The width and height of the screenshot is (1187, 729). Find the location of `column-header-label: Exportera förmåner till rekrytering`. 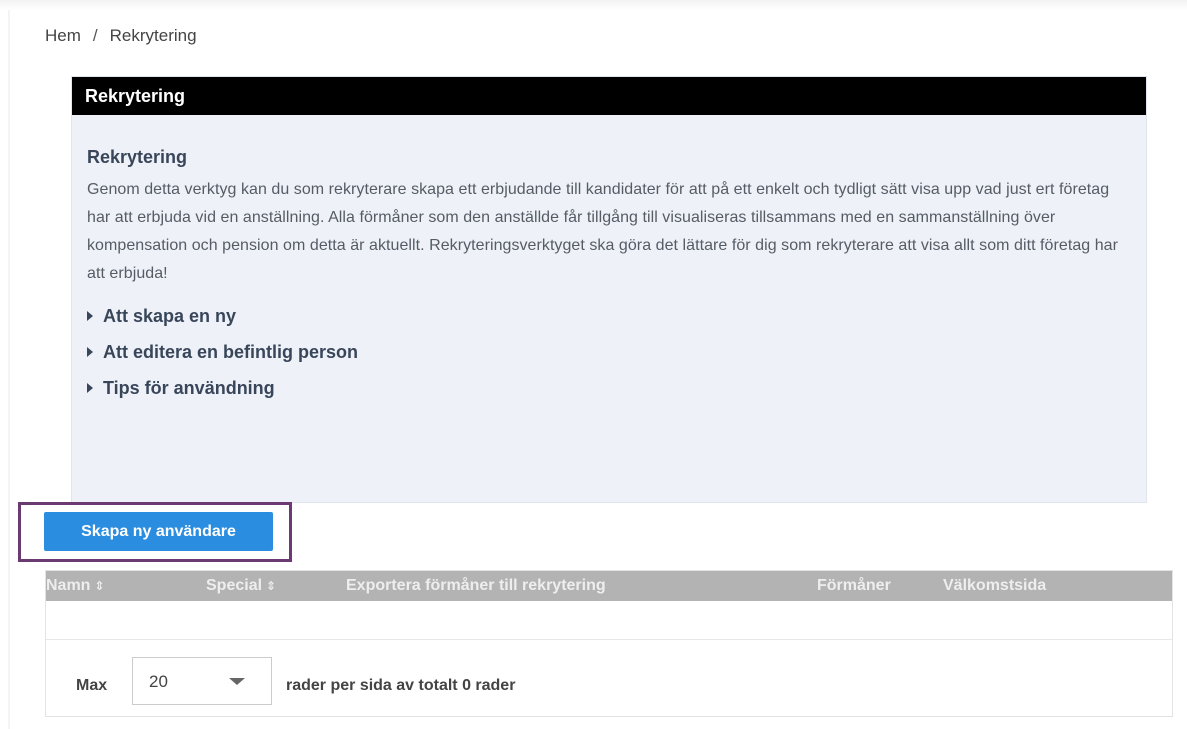

column-header-label: Exportera förmåner till rekrytering is located at coordinates (476, 585).